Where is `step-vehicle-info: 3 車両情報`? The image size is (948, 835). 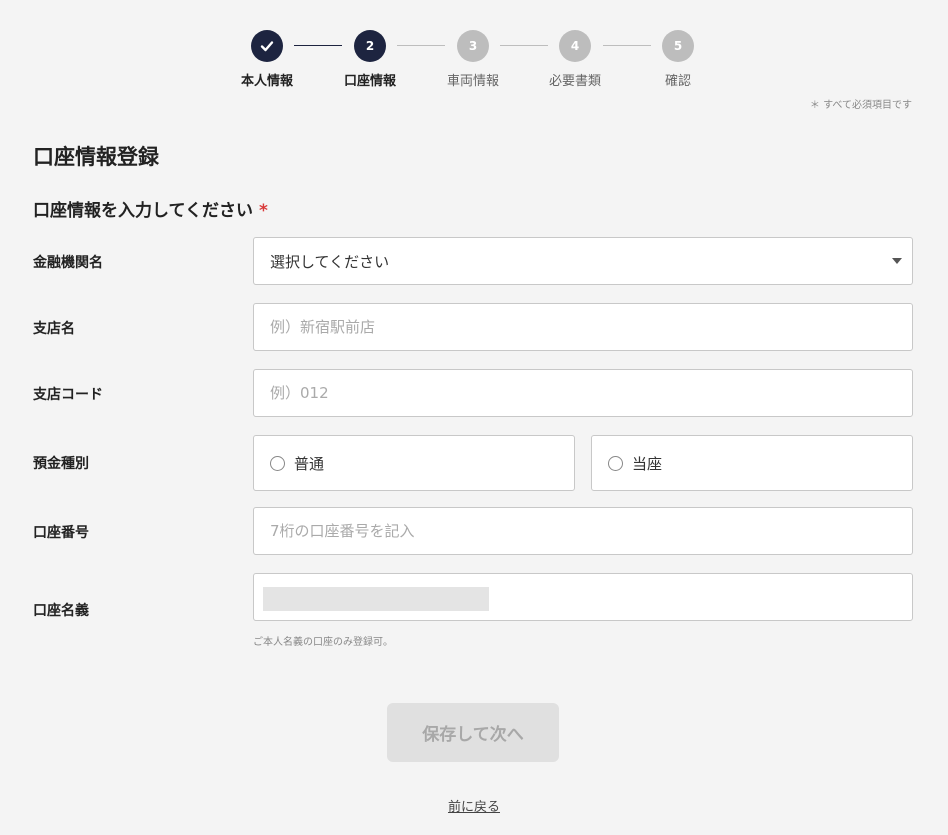
step-vehicle-info: 3 車両情報 is located at coordinates (473, 58).